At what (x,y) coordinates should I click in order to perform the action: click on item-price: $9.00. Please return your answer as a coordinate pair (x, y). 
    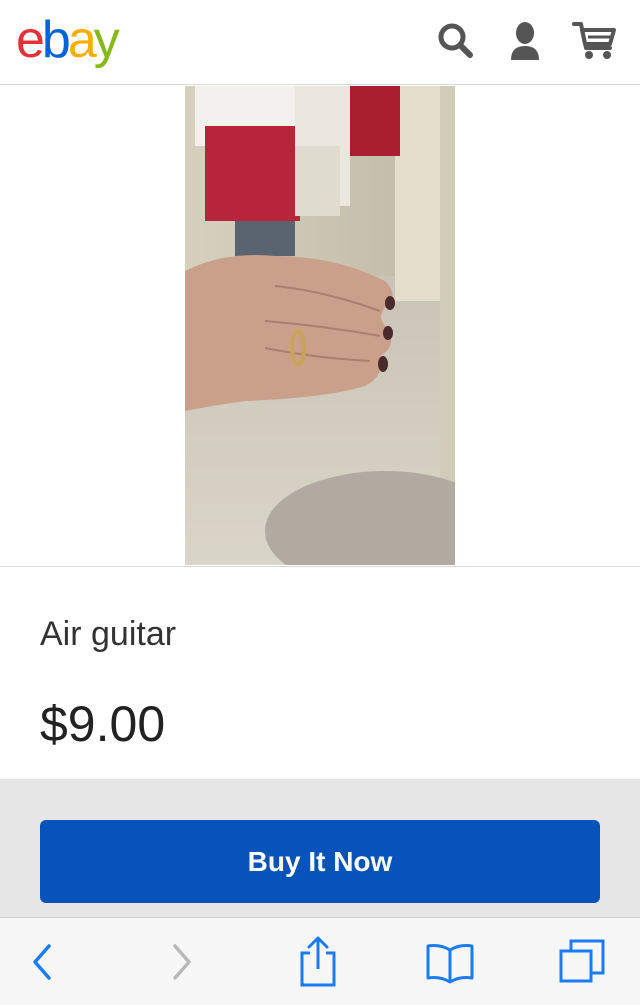
    Looking at the image, I should click on (103, 724).